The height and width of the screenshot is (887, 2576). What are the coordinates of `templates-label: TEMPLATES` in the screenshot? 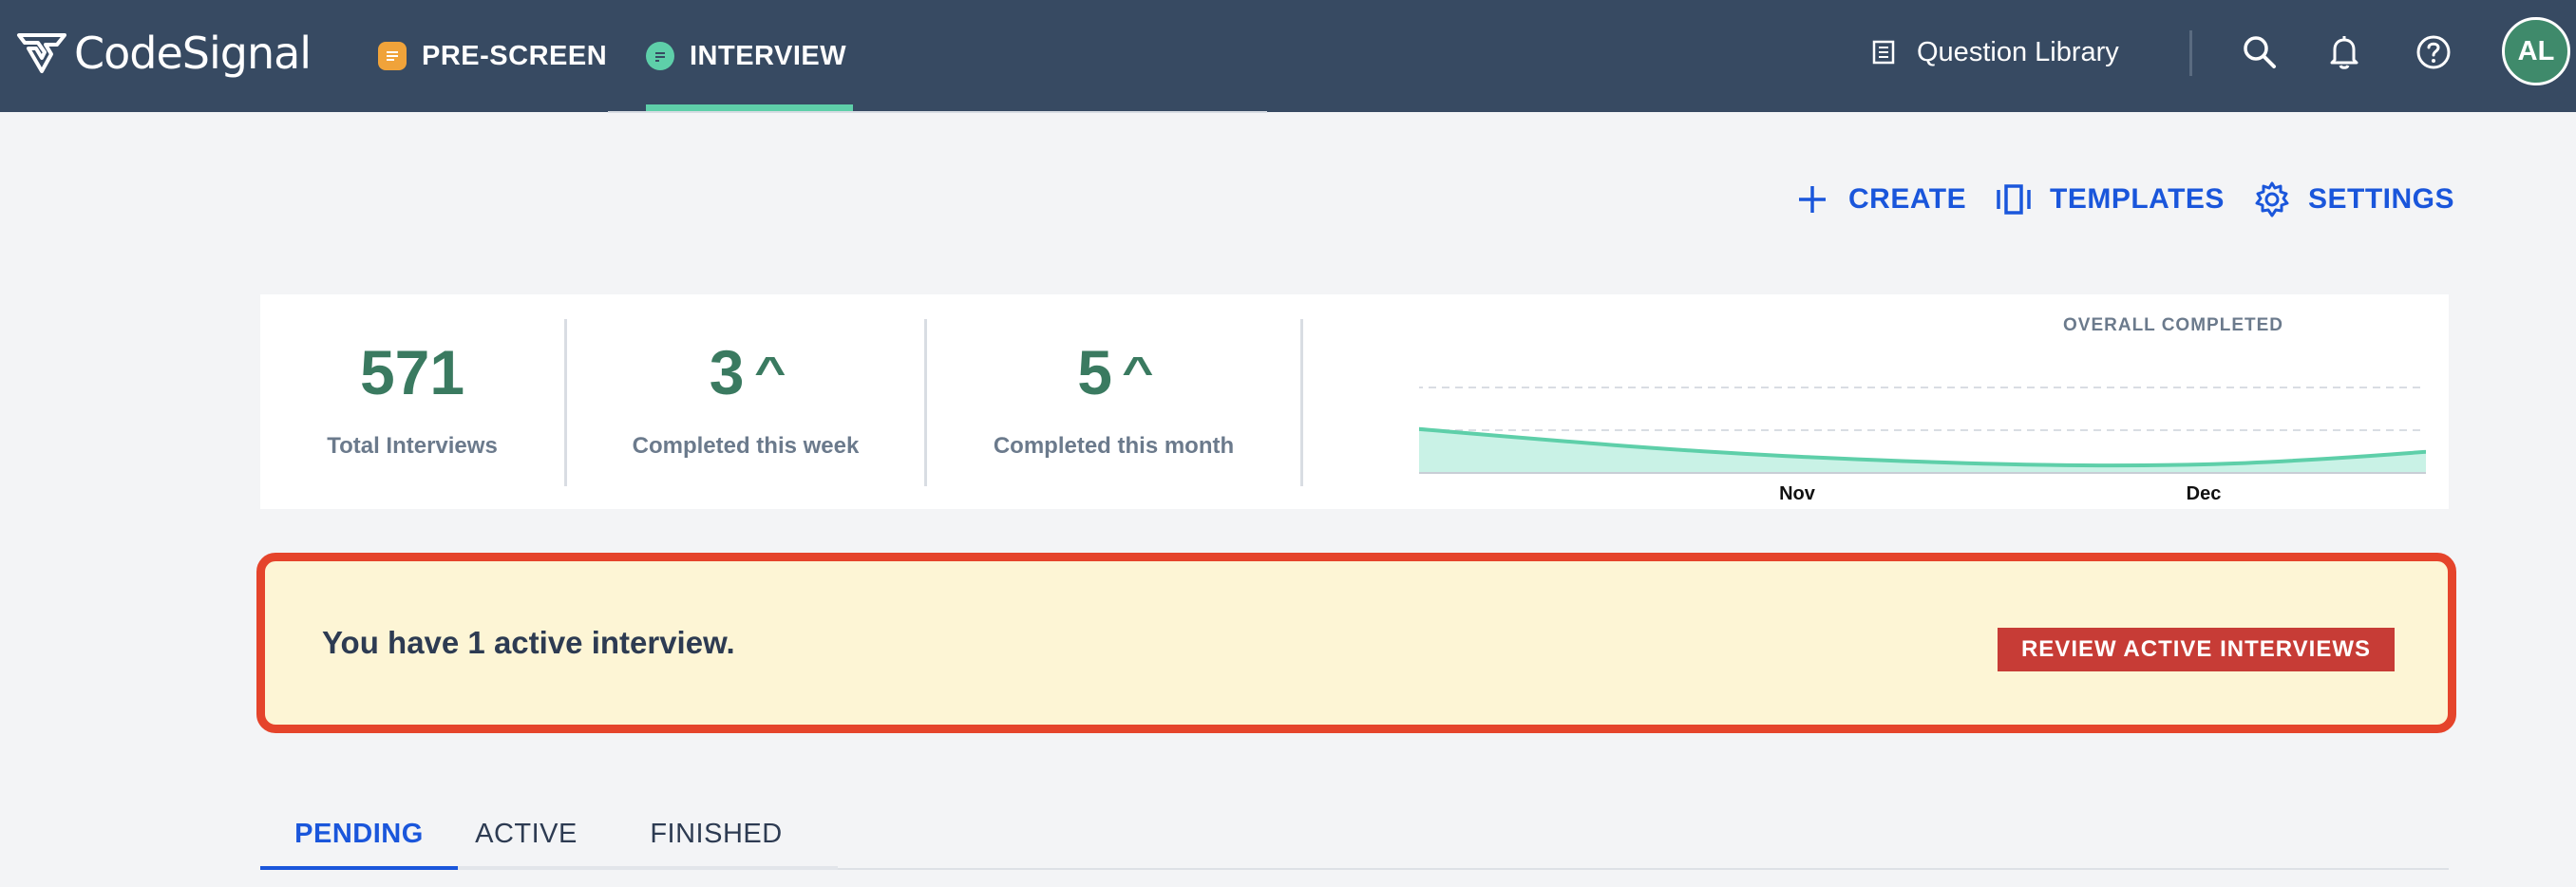 It's located at (2137, 199).